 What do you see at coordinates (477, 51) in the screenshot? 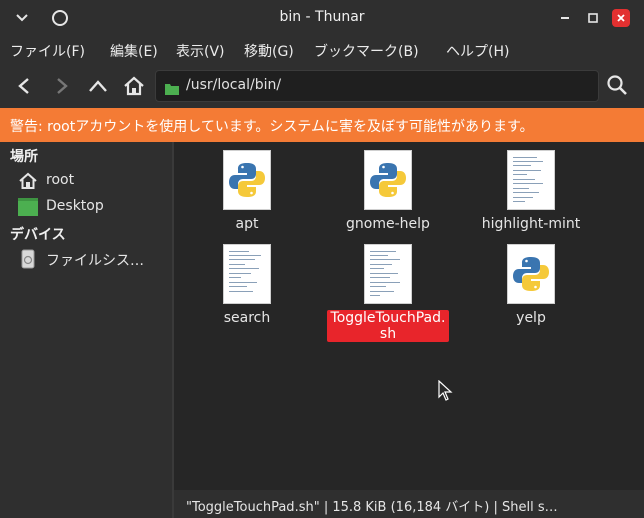
I see `menu-help: ヘルプ(H)` at bounding box center [477, 51].